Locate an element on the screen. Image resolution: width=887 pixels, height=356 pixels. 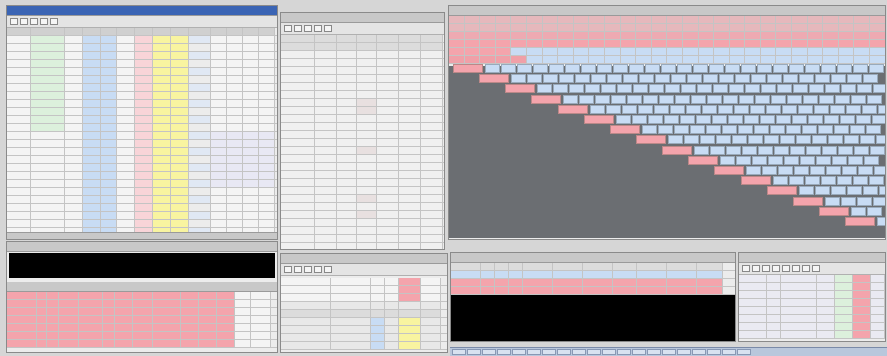
left-bottom-grid is located at coordinates (142, 320).